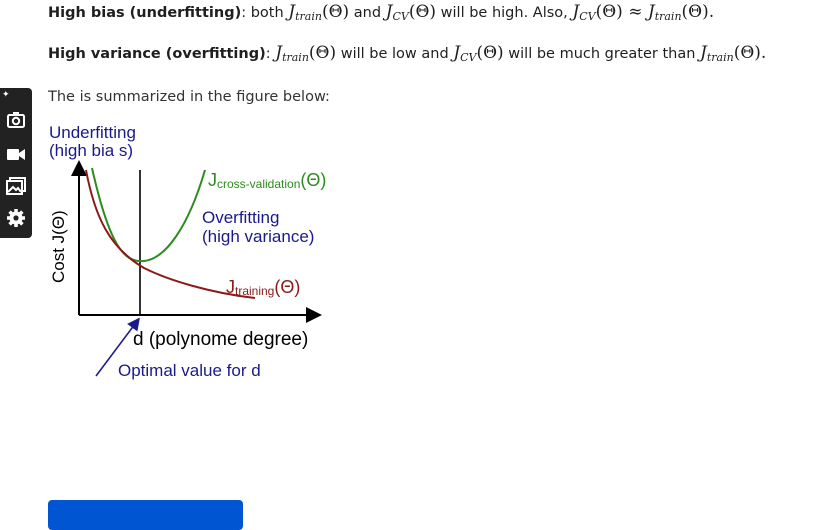 This screenshot has height=530, width=818. I want to click on train-curve-label: Jtraining(Θ), so click(263, 287).